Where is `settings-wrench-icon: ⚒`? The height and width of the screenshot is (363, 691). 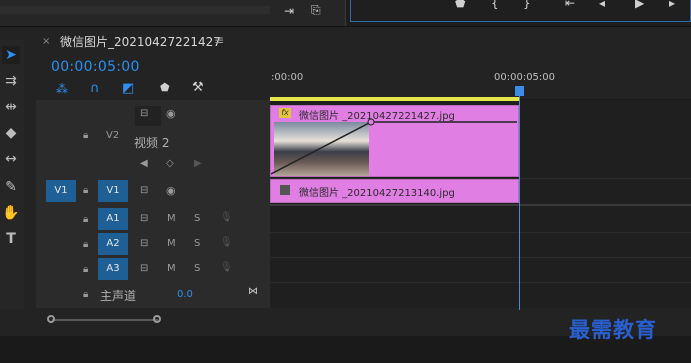 settings-wrench-icon: ⚒ is located at coordinates (198, 87).